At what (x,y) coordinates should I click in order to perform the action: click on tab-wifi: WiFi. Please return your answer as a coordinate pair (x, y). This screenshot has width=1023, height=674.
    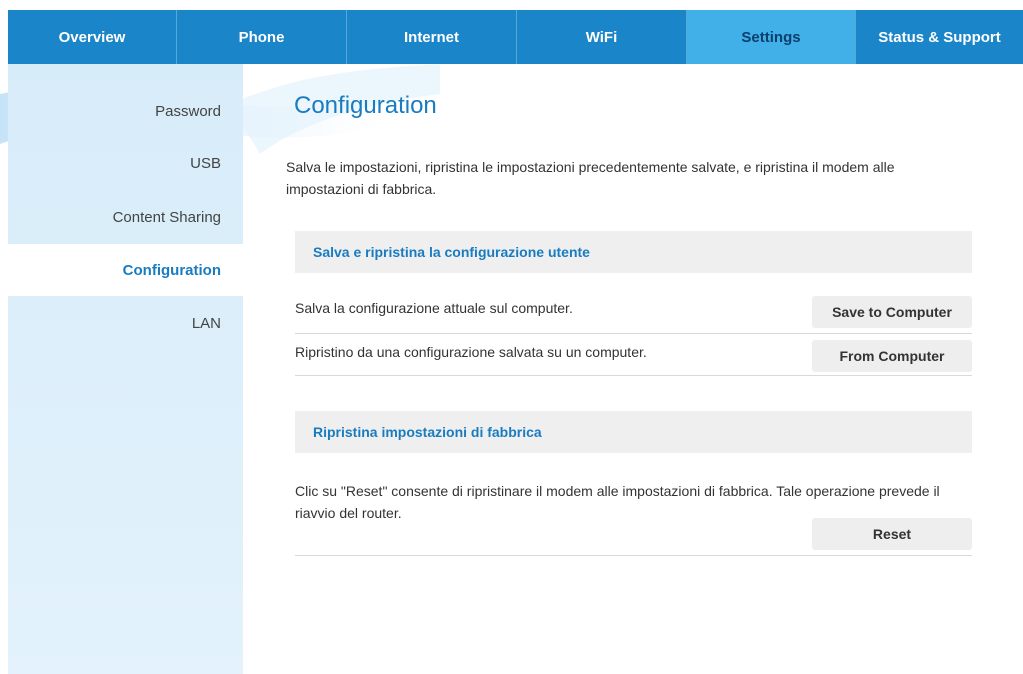
    Looking at the image, I should click on (602, 37).